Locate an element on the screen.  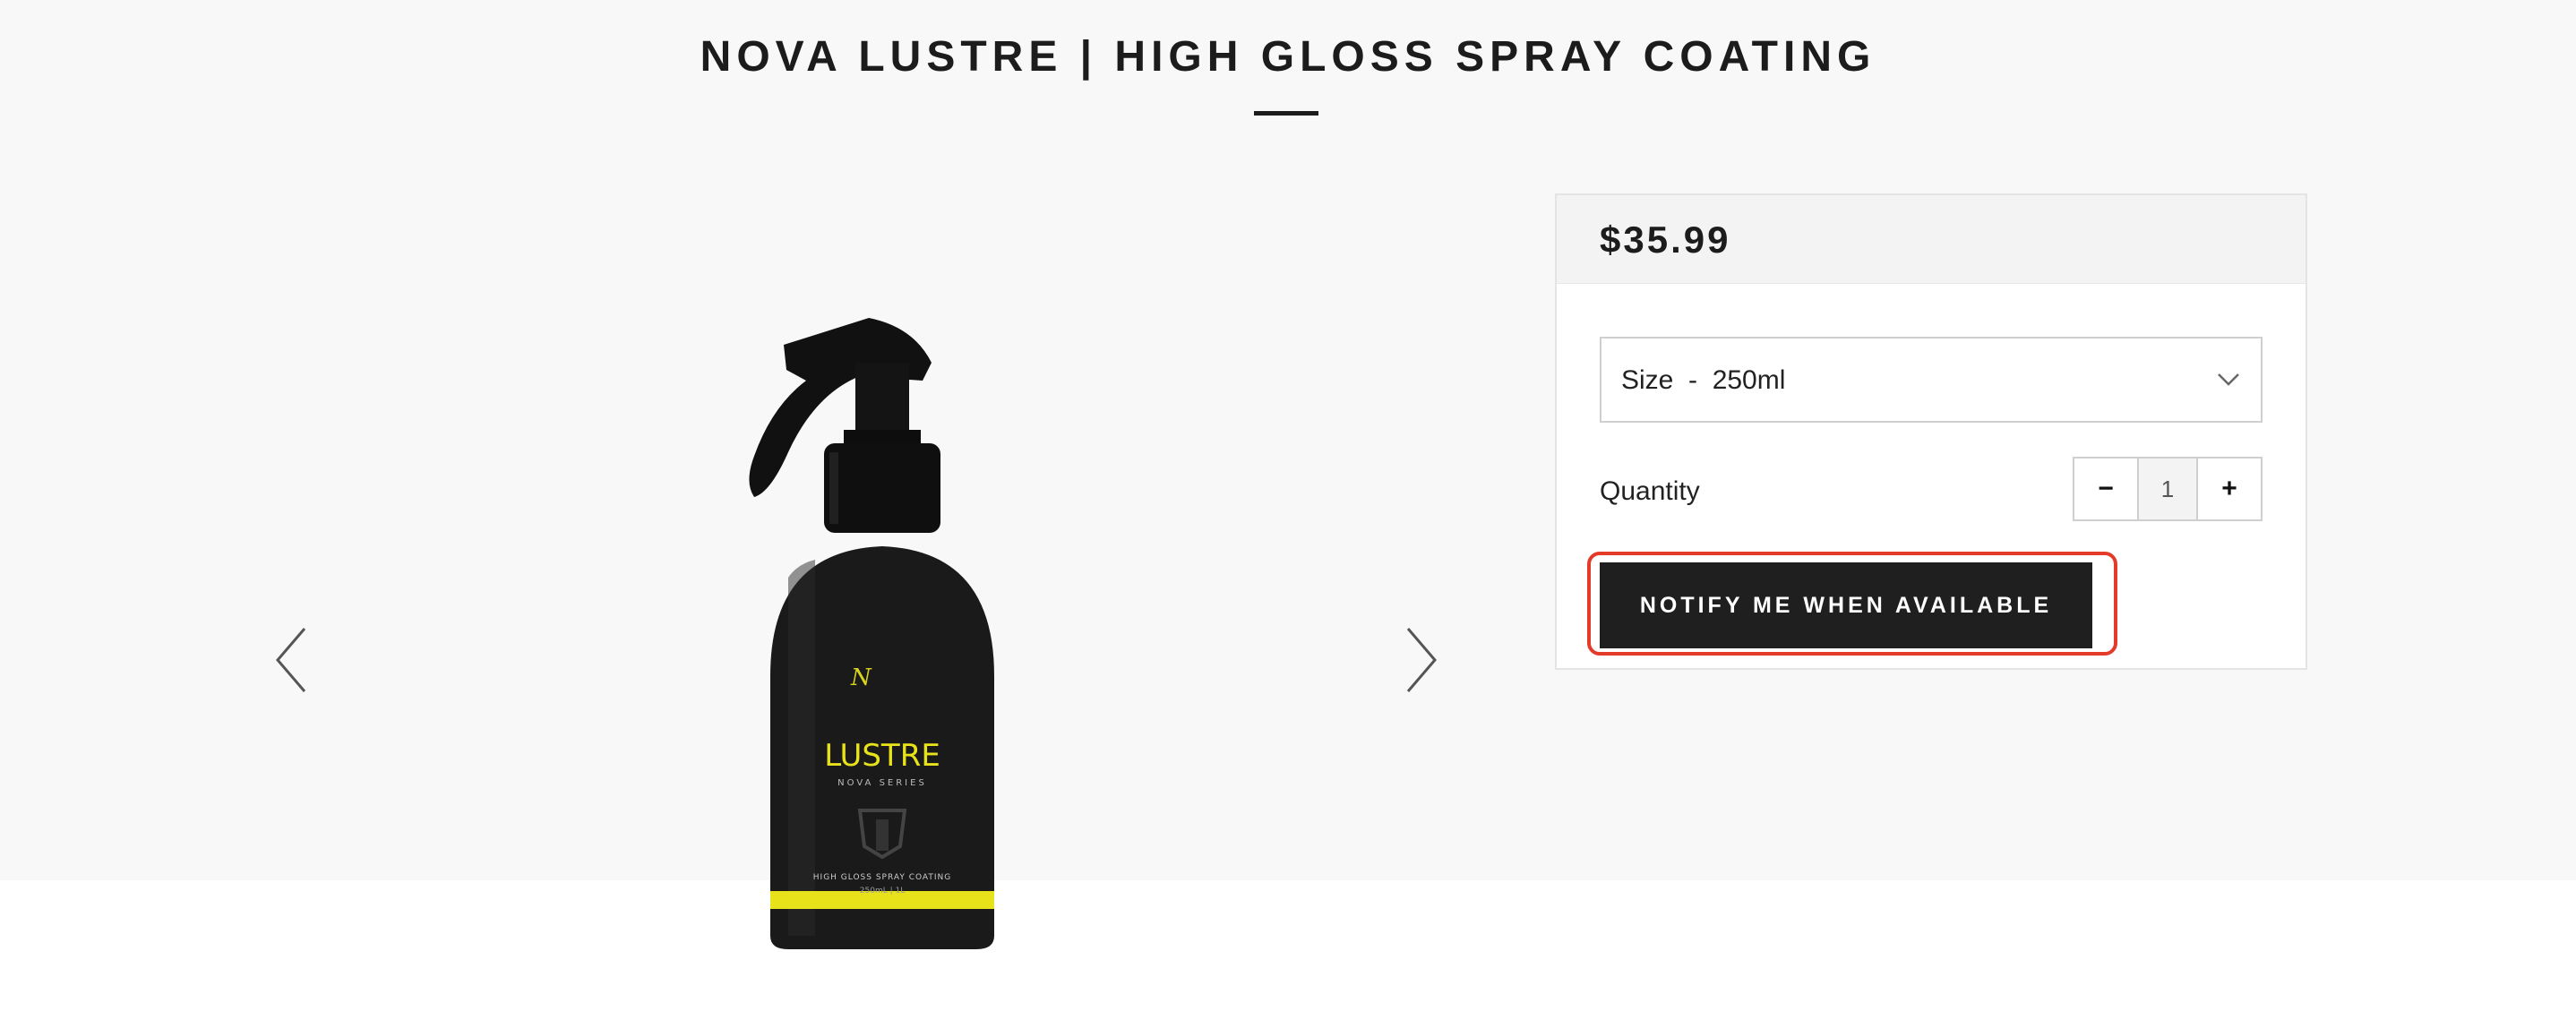
quantity-input is located at coordinates (2167, 489).